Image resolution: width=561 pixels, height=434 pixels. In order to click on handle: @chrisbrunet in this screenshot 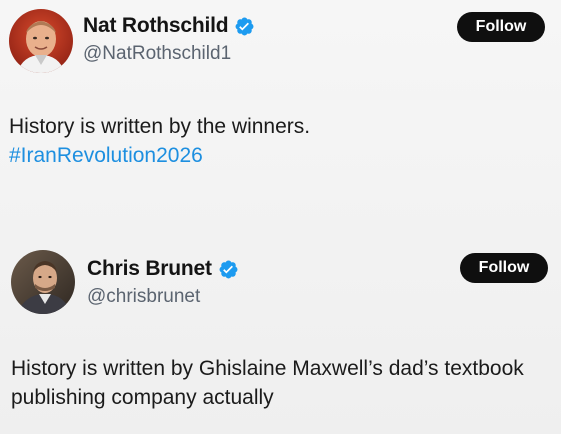, I will do `click(143, 297)`.